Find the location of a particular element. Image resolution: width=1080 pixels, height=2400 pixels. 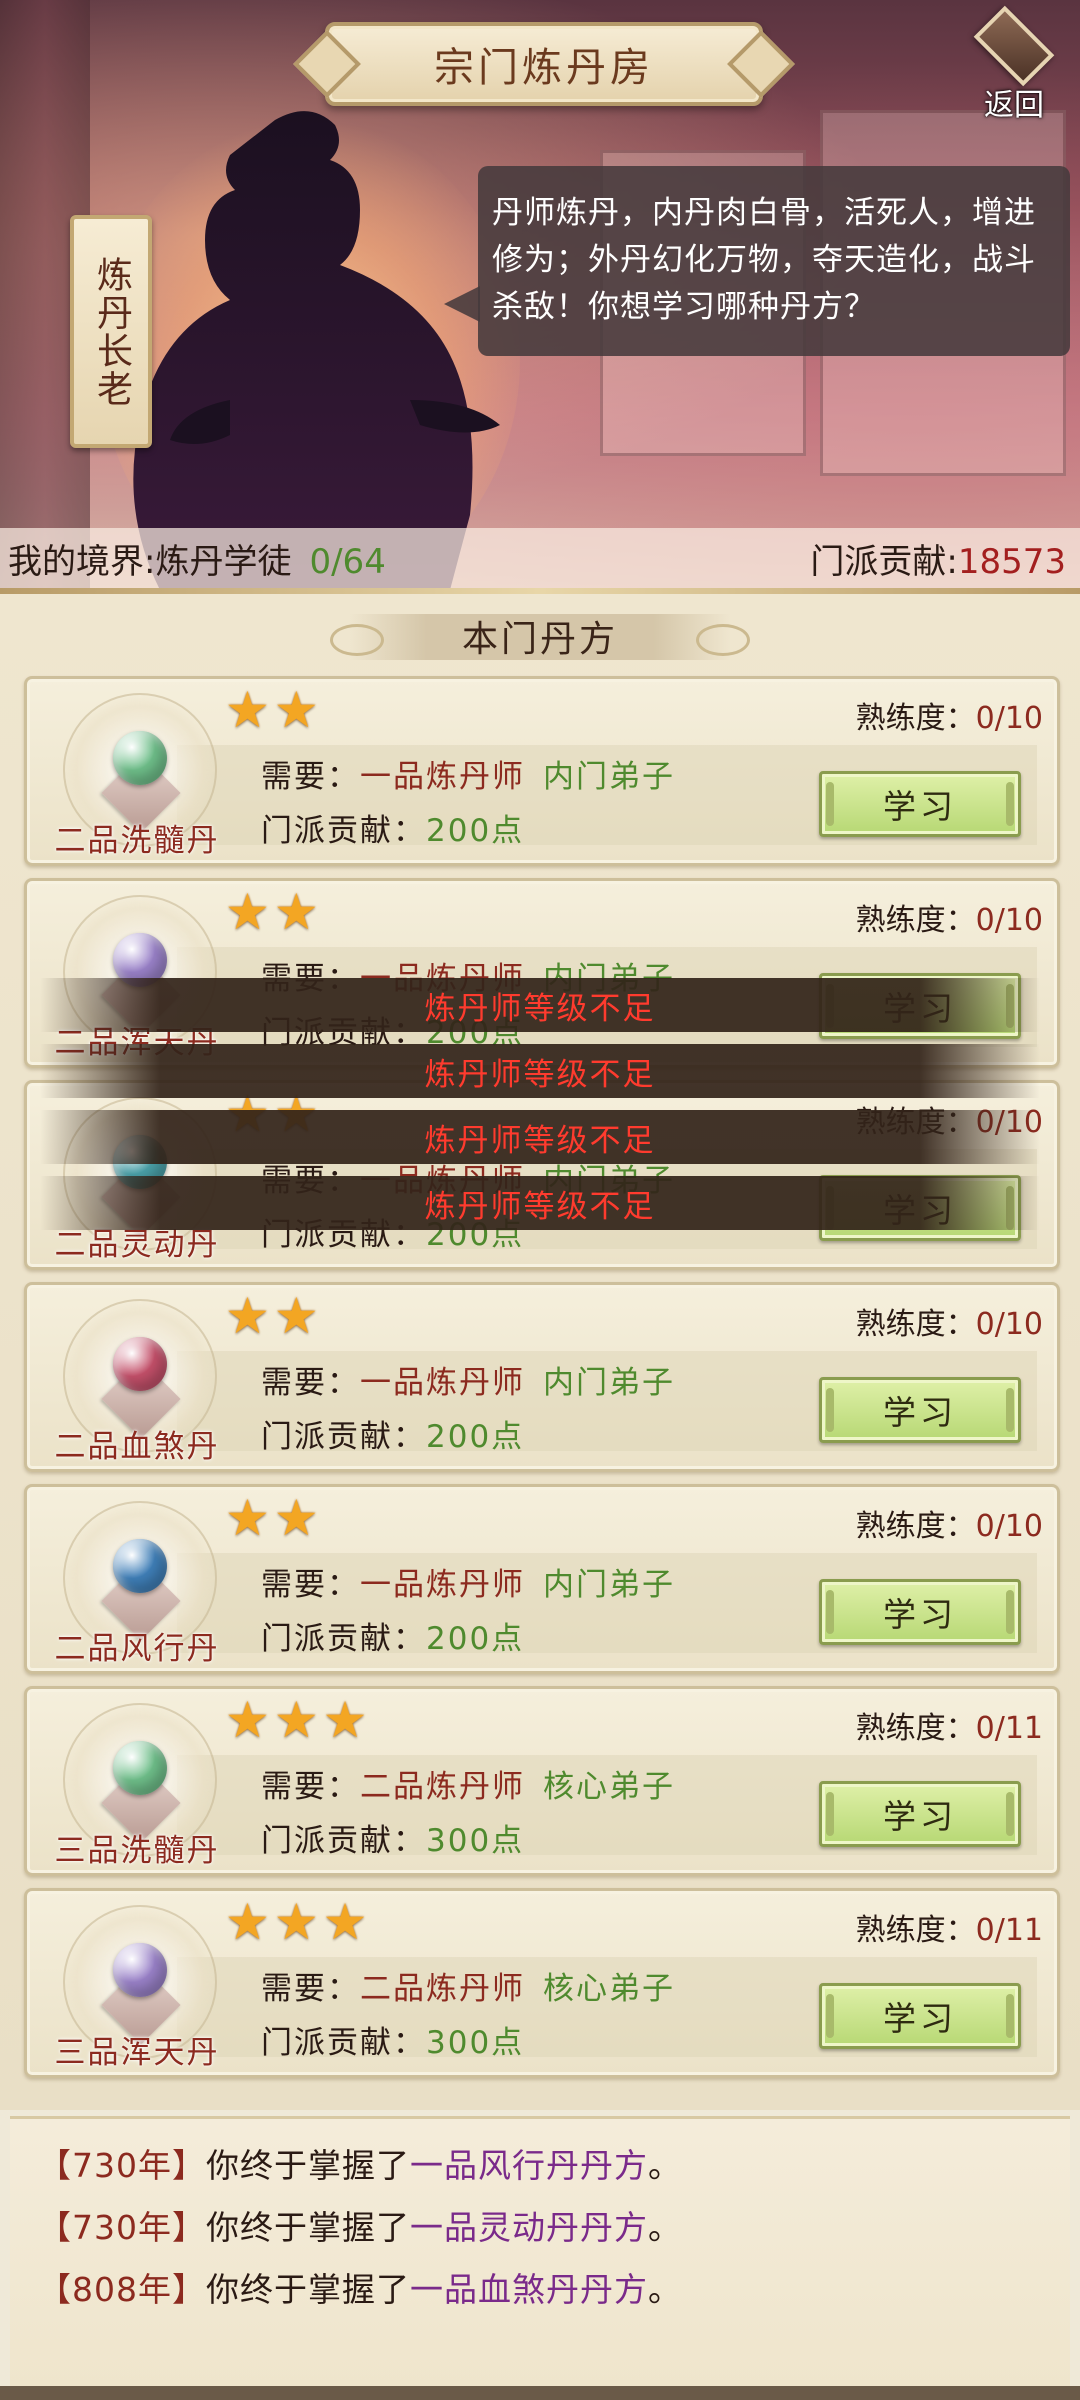

recipe-name: 二品血煞丹 is located at coordinates (137, 1447).